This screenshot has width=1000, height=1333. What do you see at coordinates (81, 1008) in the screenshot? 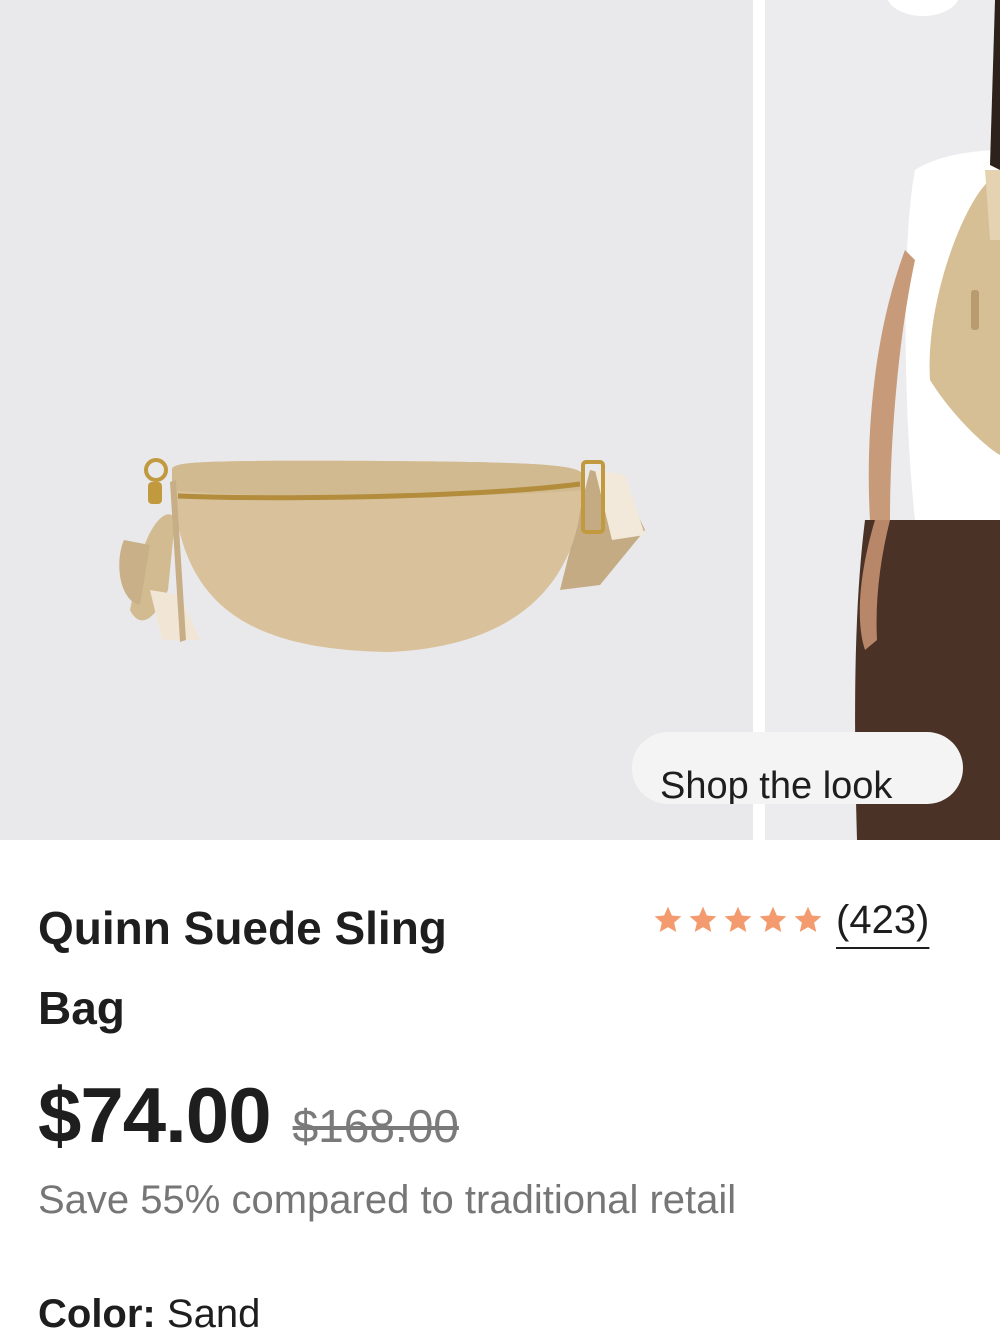
I see `product-title-line2: Bag` at bounding box center [81, 1008].